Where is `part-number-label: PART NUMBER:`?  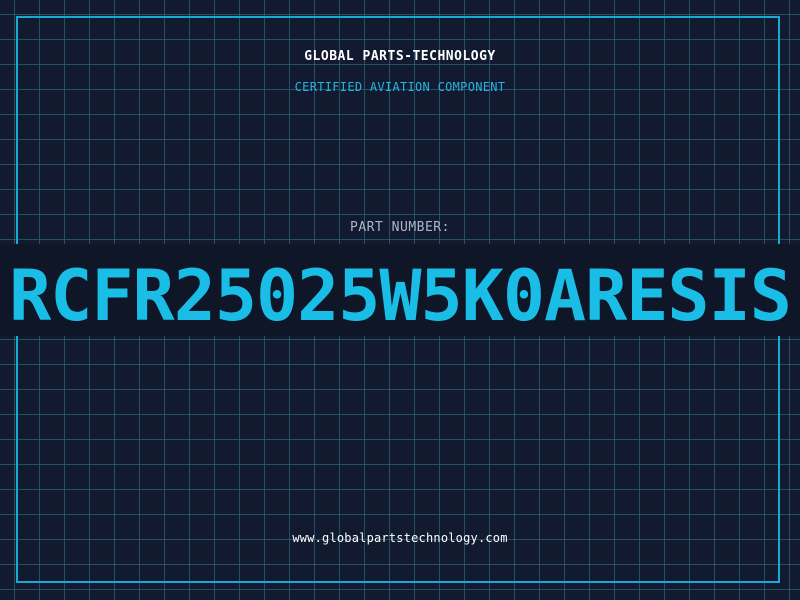
part-number-label: PART NUMBER: is located at coordinates (400, 227).